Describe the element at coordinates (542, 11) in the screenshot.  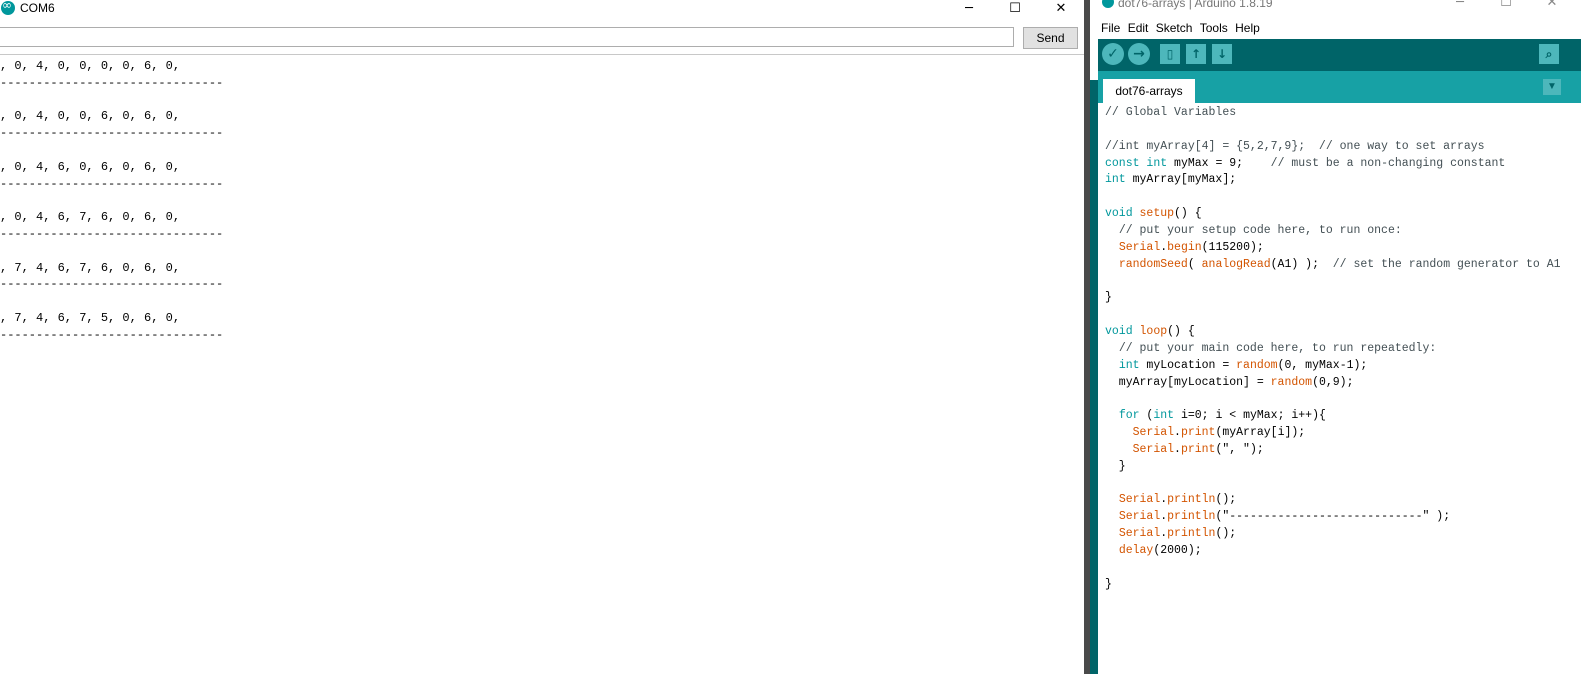
I see `serial-titlebar: COM6 ─ ☐ ✕` at that location.